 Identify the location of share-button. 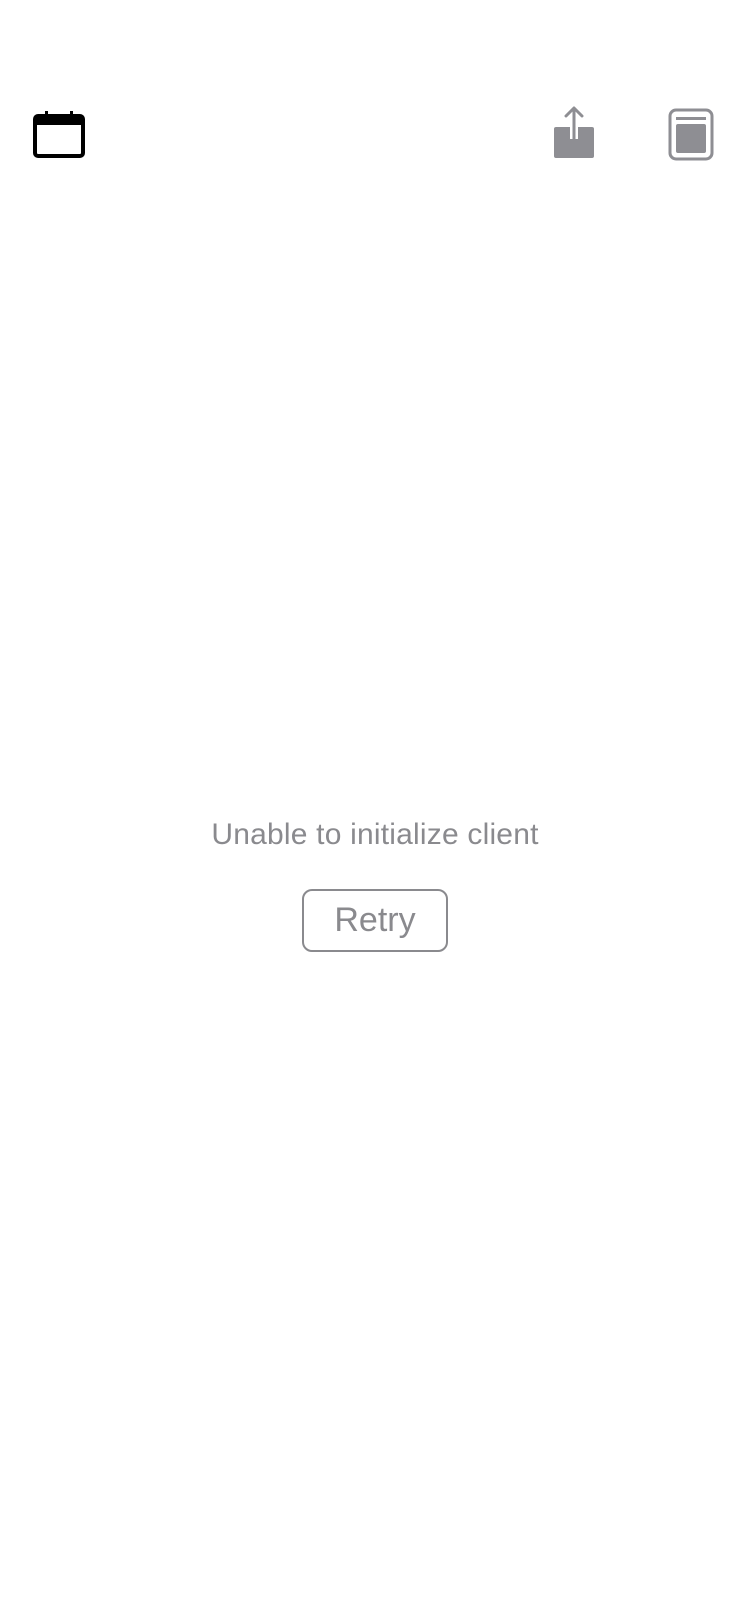
(574, 134).